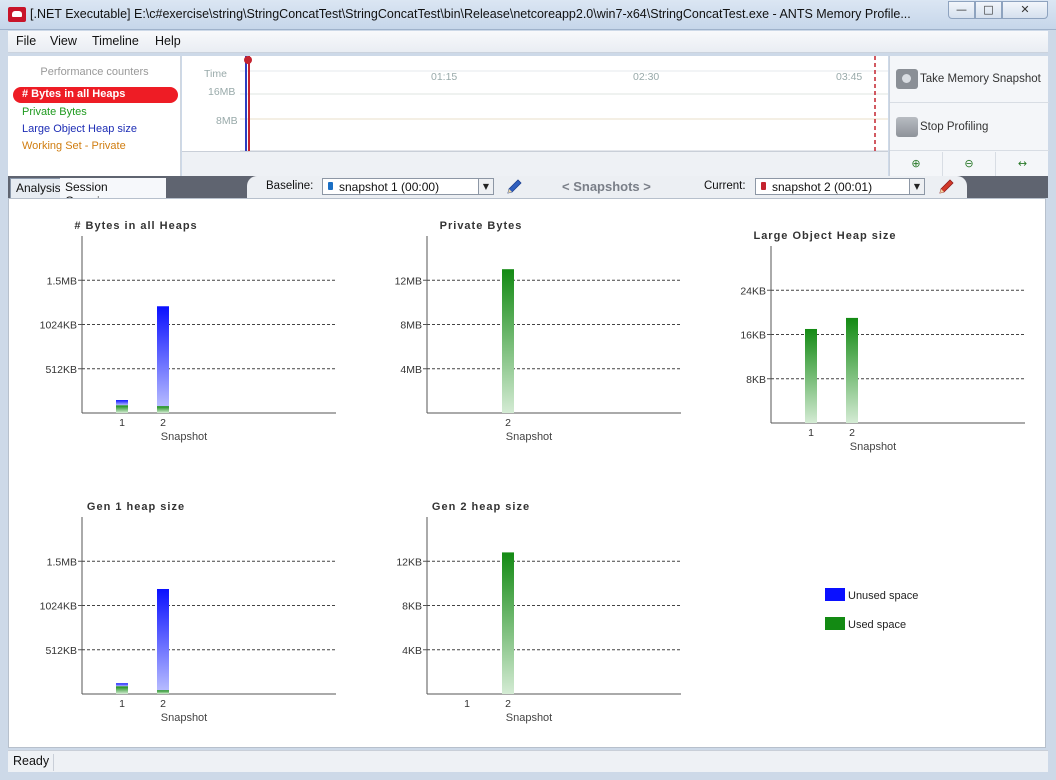 The height and width of the screenshot is (780, 1056). I want to click on close-button: ✕, so click(1025, 10).